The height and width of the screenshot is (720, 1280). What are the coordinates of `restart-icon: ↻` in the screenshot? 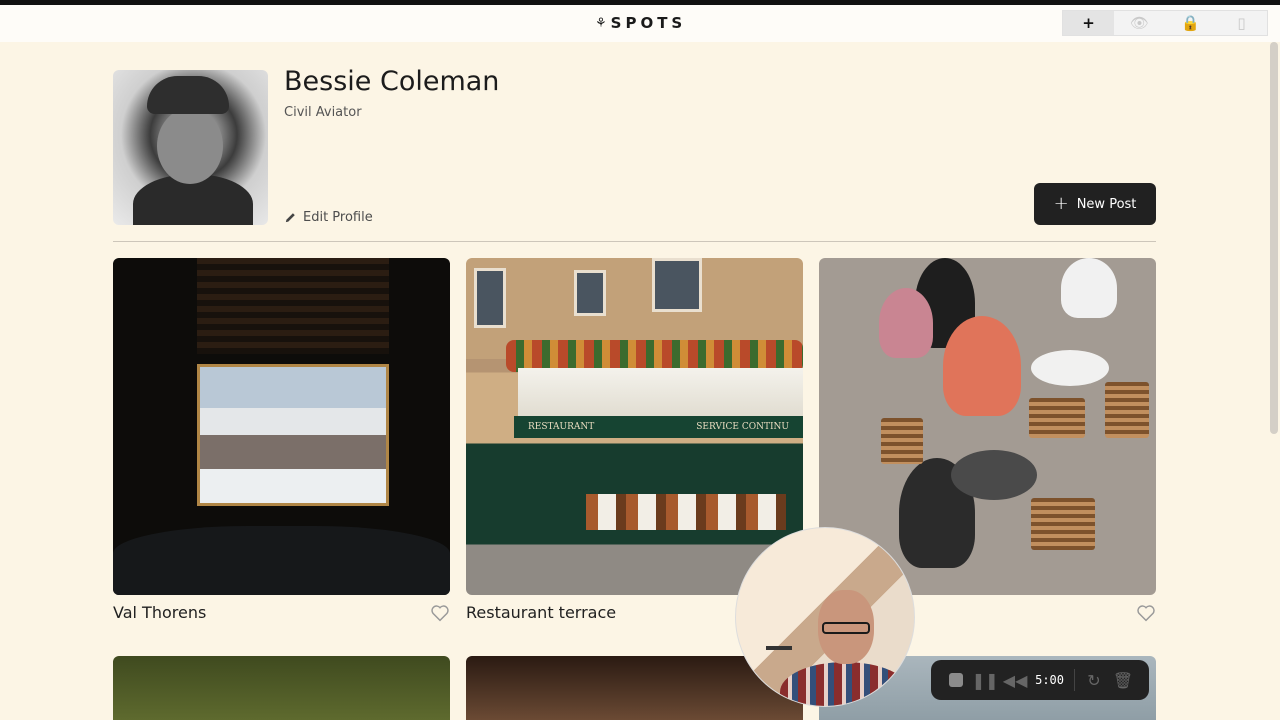 It's located at (1094, 680).